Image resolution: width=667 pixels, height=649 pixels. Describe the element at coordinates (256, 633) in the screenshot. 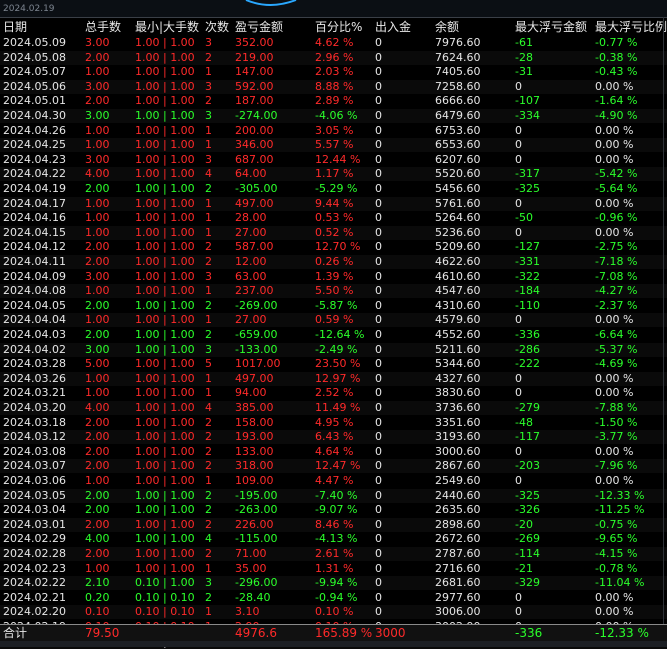

I see `footer-total-pnl: 4976.6` at that location.